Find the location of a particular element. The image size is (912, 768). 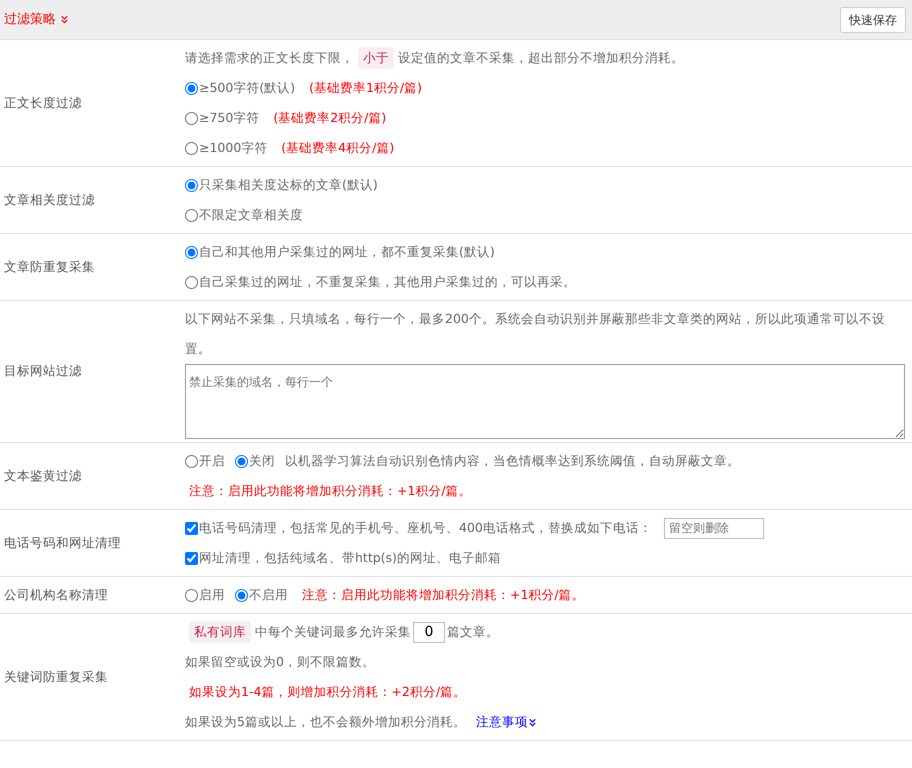

field-label: 正文长度过滤 is located at coordinates (43, 103).